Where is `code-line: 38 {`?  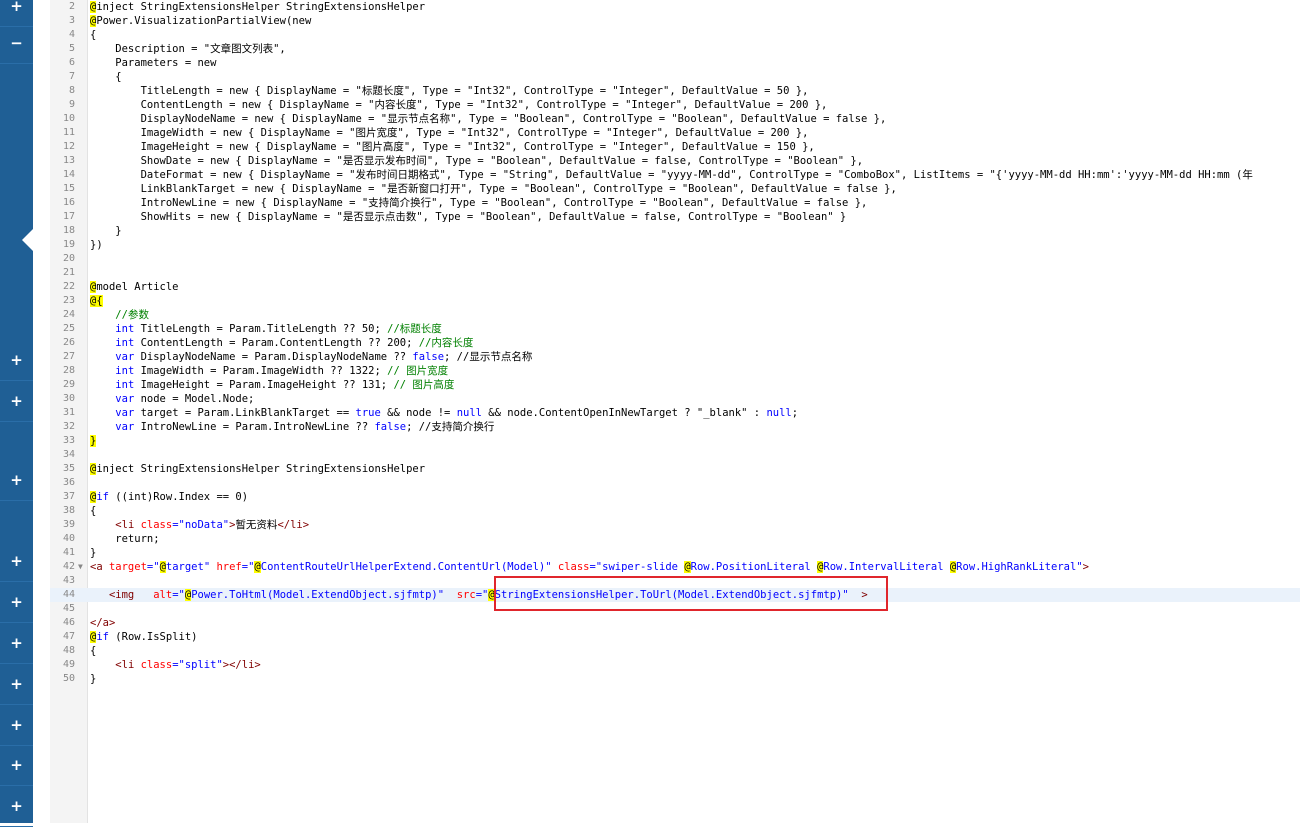 code-line: 38 { is located at coordinates (675, 511).